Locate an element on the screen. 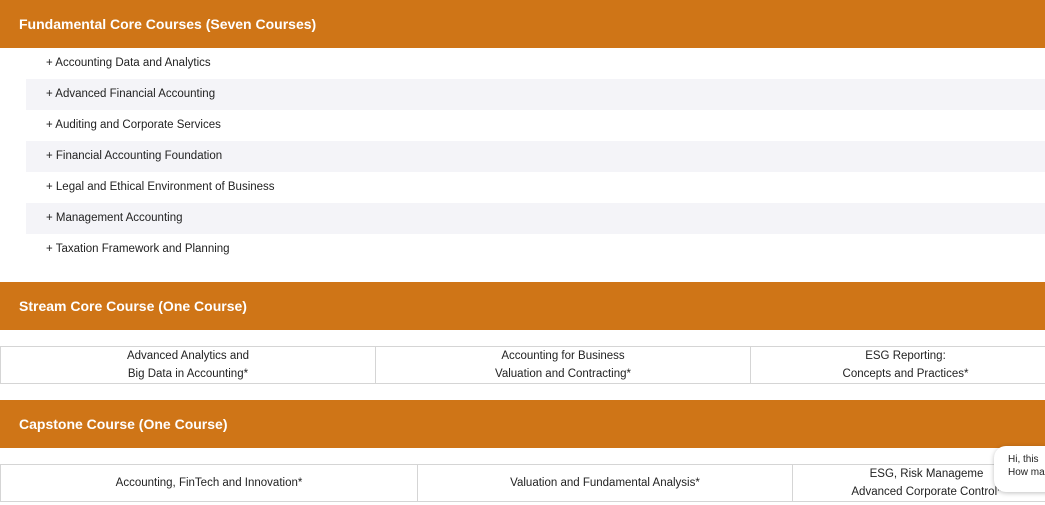 The width and height of the screenshot is (1045, 505). chat-popup: Hi, this How ma is located at coordinates (1019, 469).